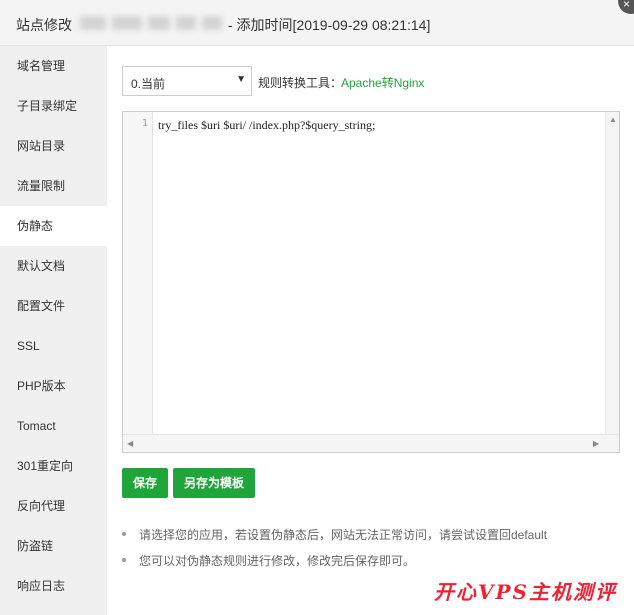 This screenshot has width=634, height=615. Describe the element at coordinates (214, 483) in the screenshot. I see `save-as-template-button: 另存为模板` at that location.